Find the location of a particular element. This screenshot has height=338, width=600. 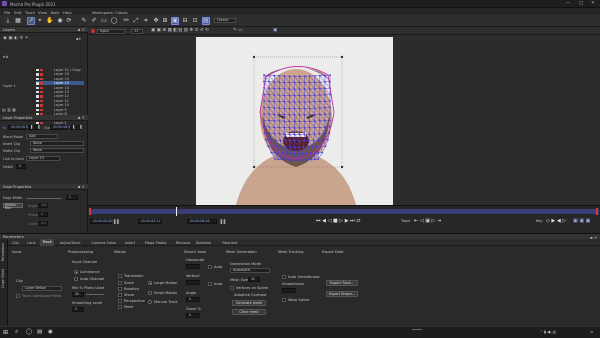

rotation-checkbox is located at coordinates (120, 289).